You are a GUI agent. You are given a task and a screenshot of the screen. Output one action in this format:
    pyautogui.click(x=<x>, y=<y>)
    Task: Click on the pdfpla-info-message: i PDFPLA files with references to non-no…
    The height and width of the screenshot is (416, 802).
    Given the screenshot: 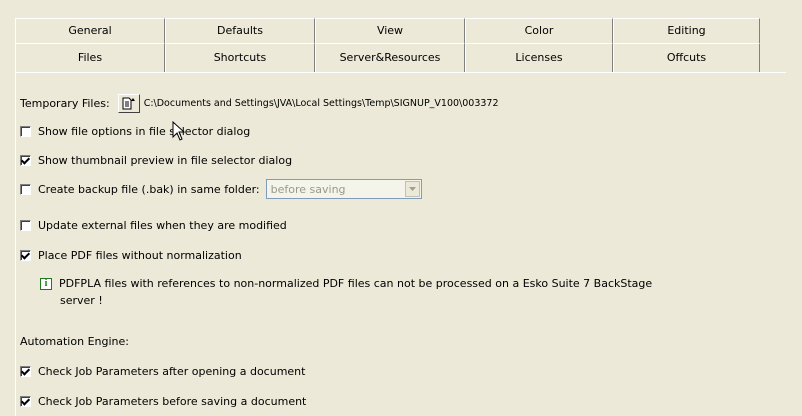 What is the action you would take?
    pyautogui.click(x=412, y=292)
    